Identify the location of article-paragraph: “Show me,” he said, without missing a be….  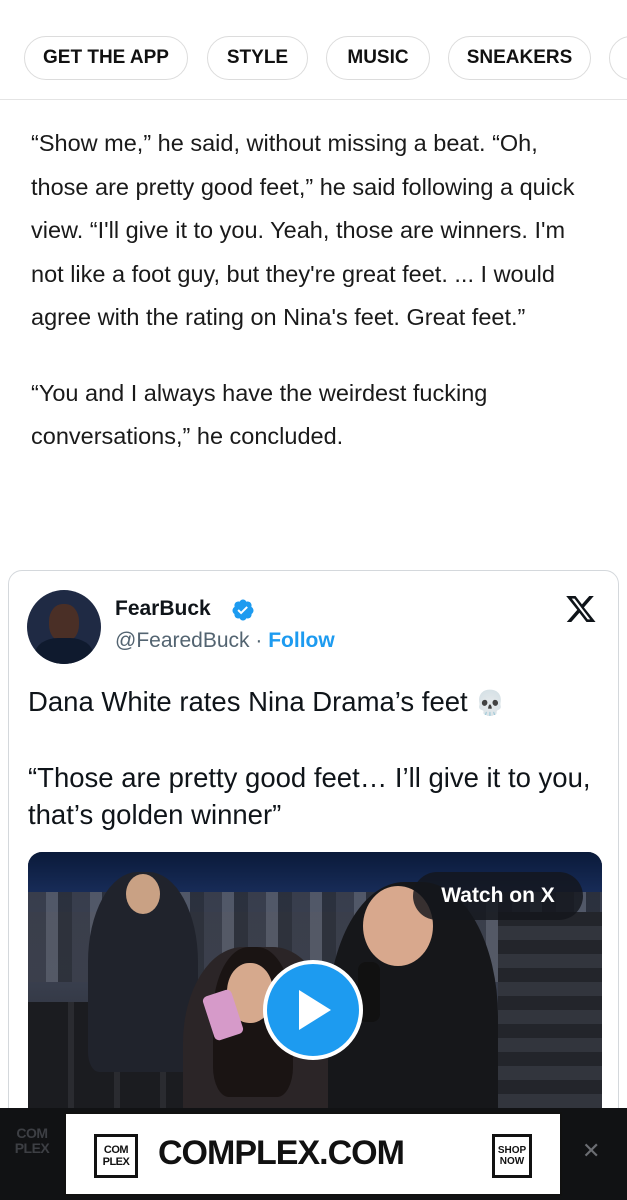
(303, 230).